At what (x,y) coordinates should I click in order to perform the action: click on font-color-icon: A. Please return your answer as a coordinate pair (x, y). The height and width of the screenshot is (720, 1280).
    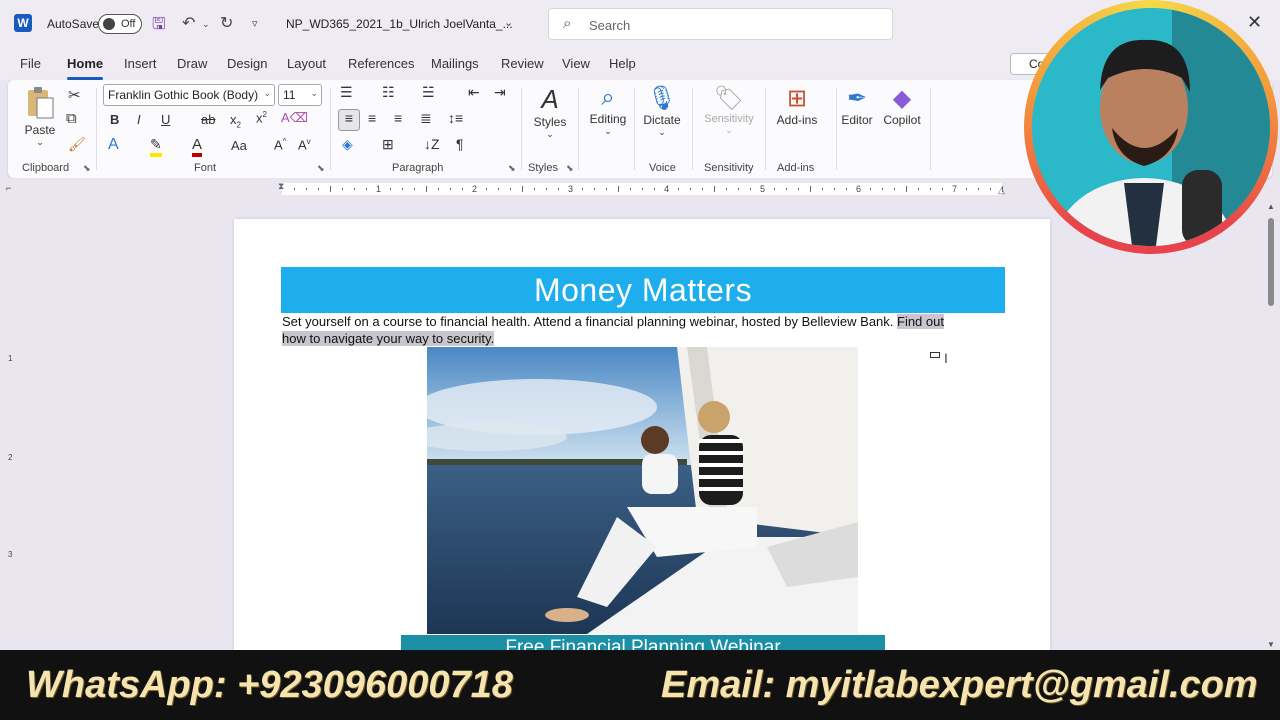
    Looking at the image, I should click on (197, 146).